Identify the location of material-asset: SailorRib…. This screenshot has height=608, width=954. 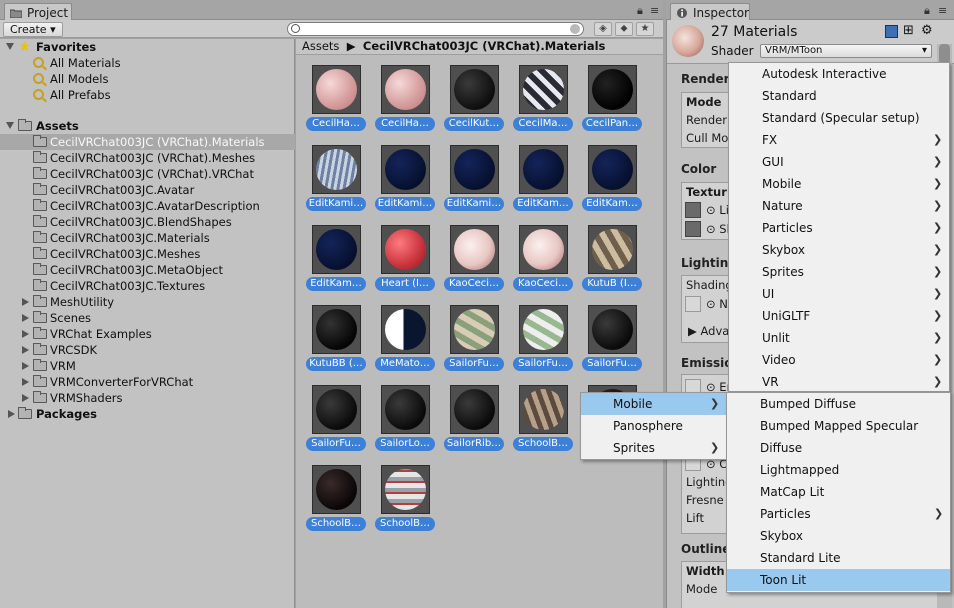
(474, 418).